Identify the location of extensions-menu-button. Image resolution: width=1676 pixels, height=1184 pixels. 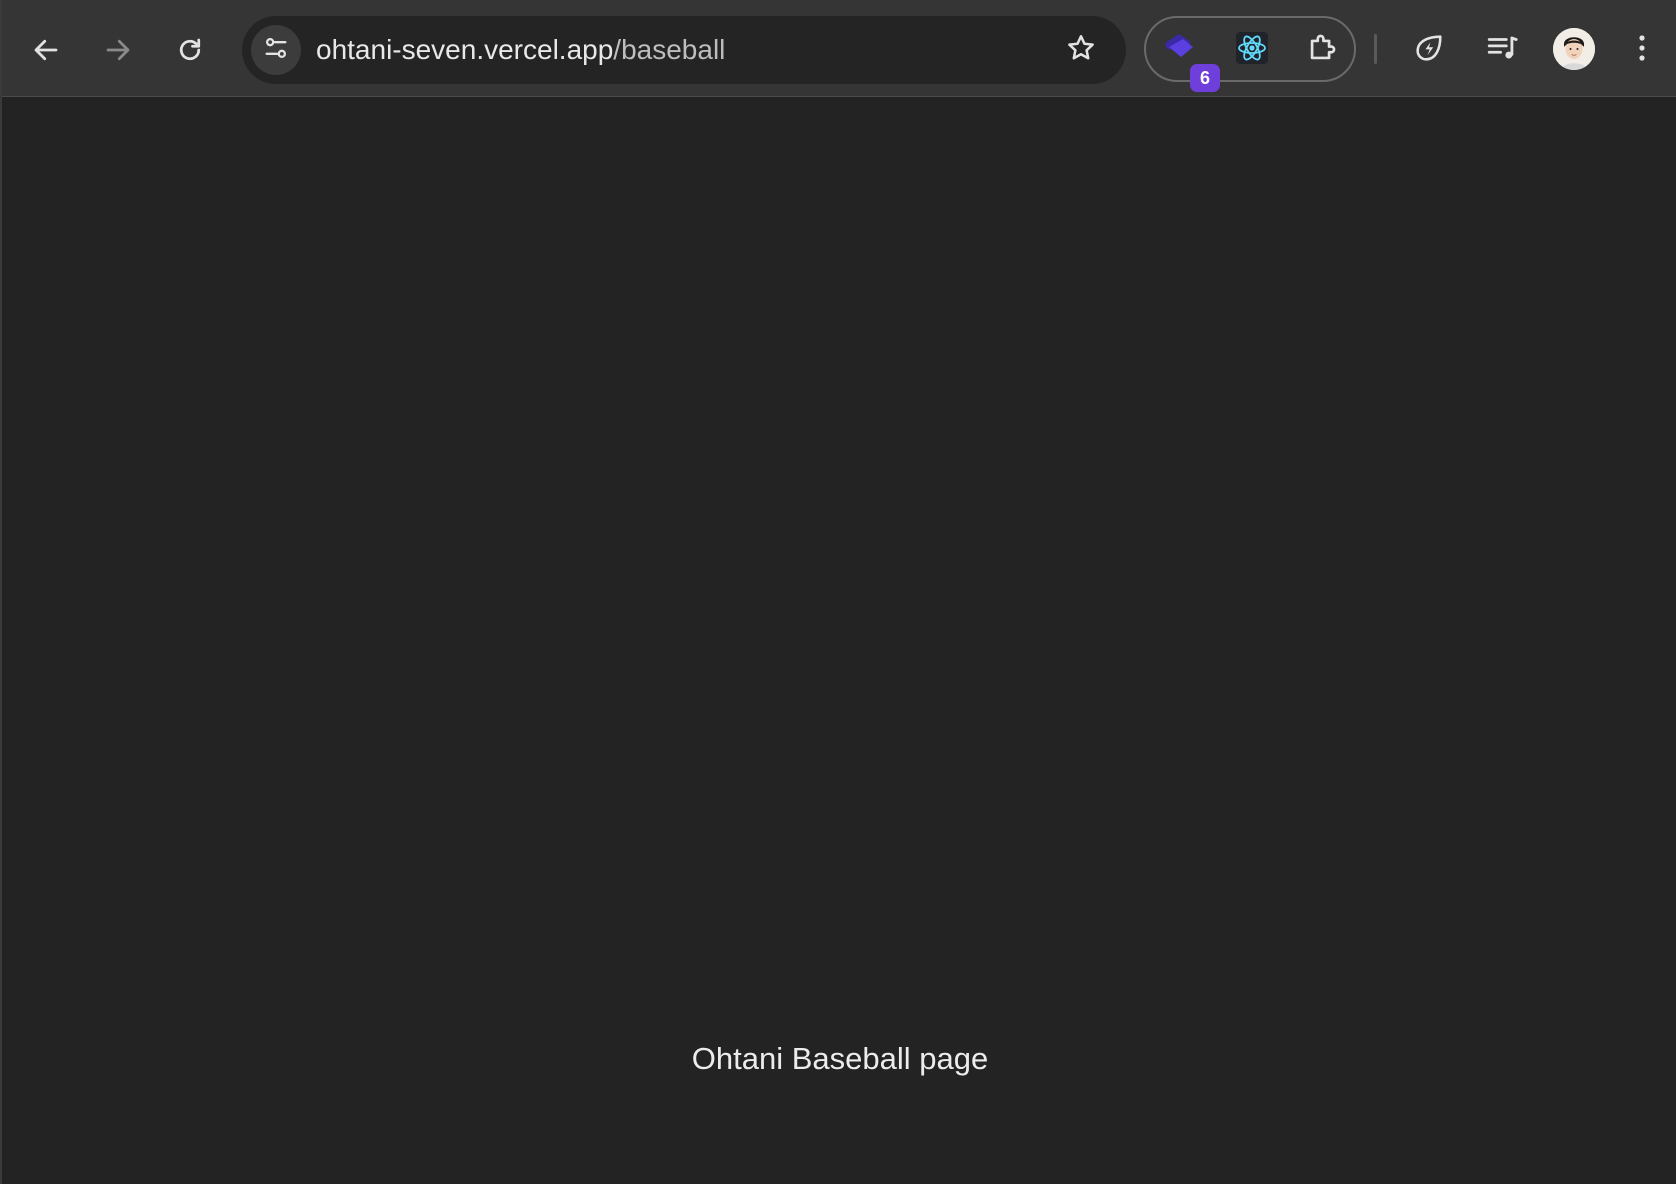
(1322, 50).